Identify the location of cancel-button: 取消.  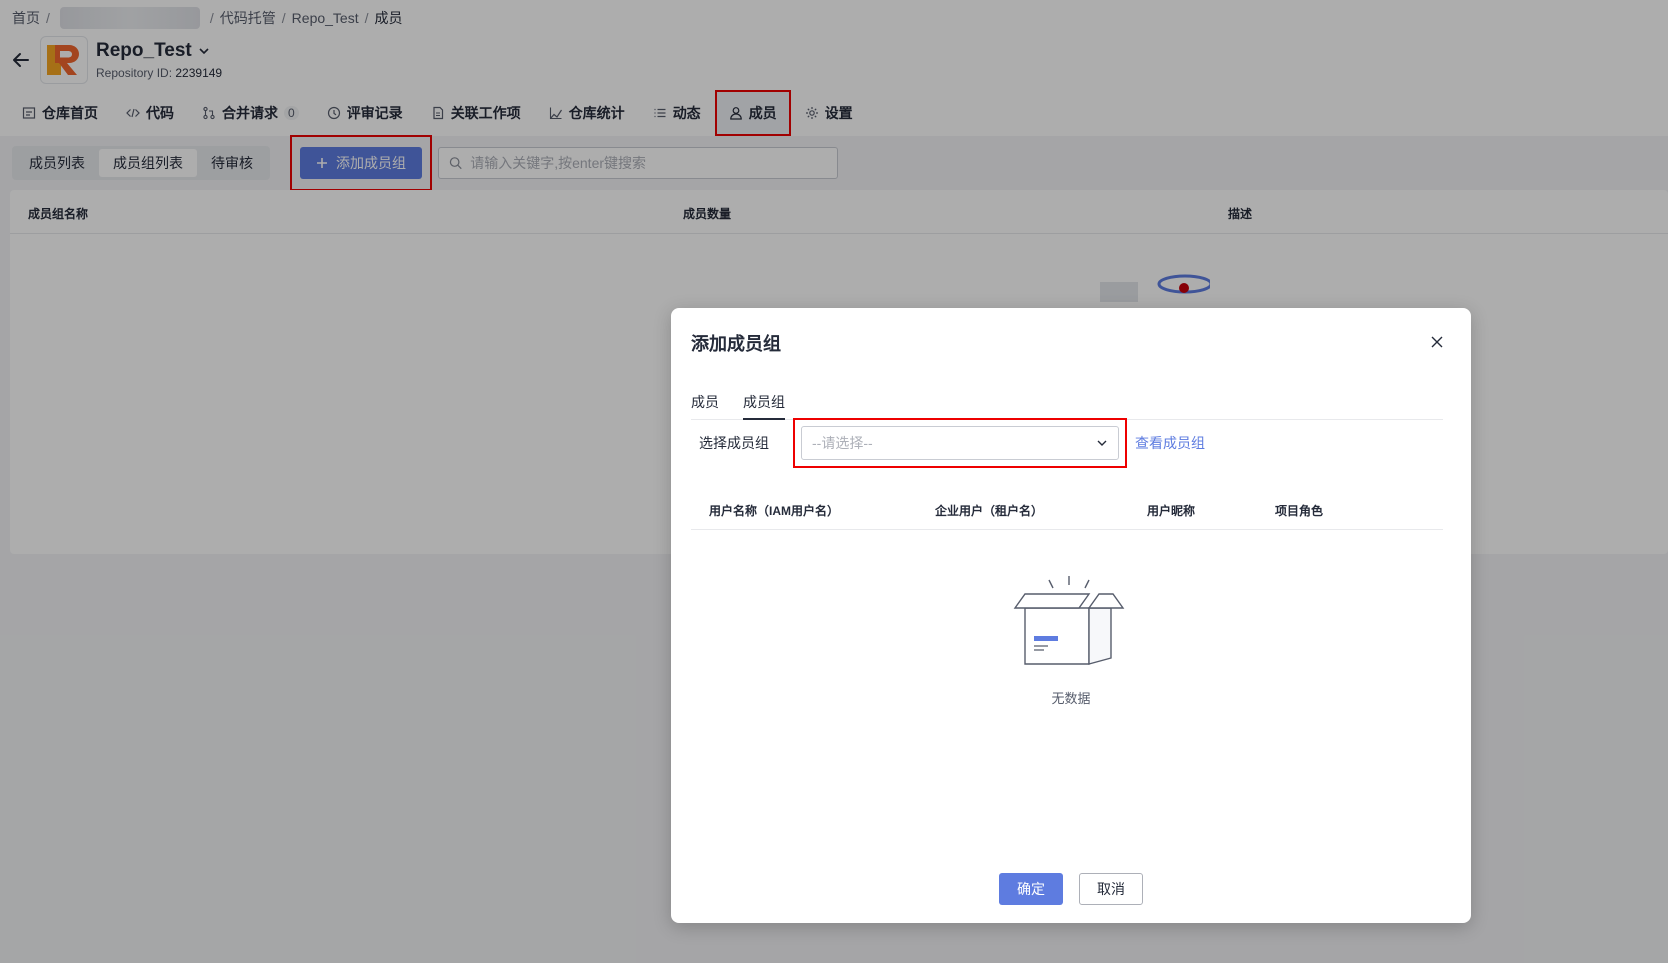
(1111, 889).